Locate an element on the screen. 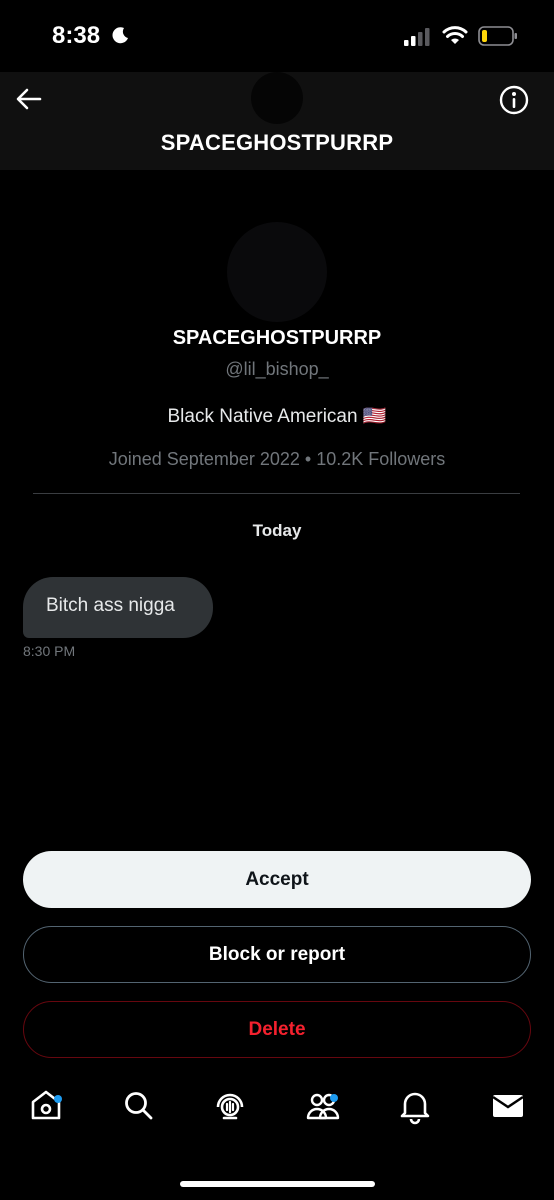  home-icon is located at coordinates (46, 1105).